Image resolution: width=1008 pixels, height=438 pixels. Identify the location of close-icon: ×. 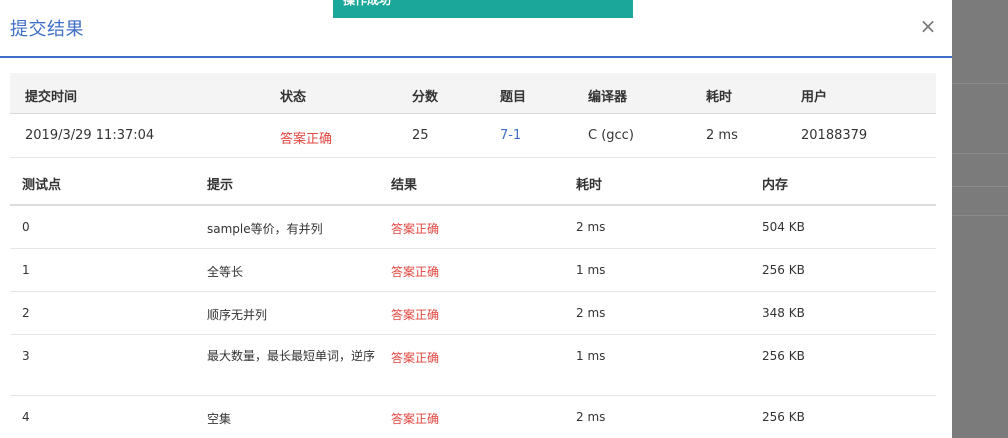
(928, 26).